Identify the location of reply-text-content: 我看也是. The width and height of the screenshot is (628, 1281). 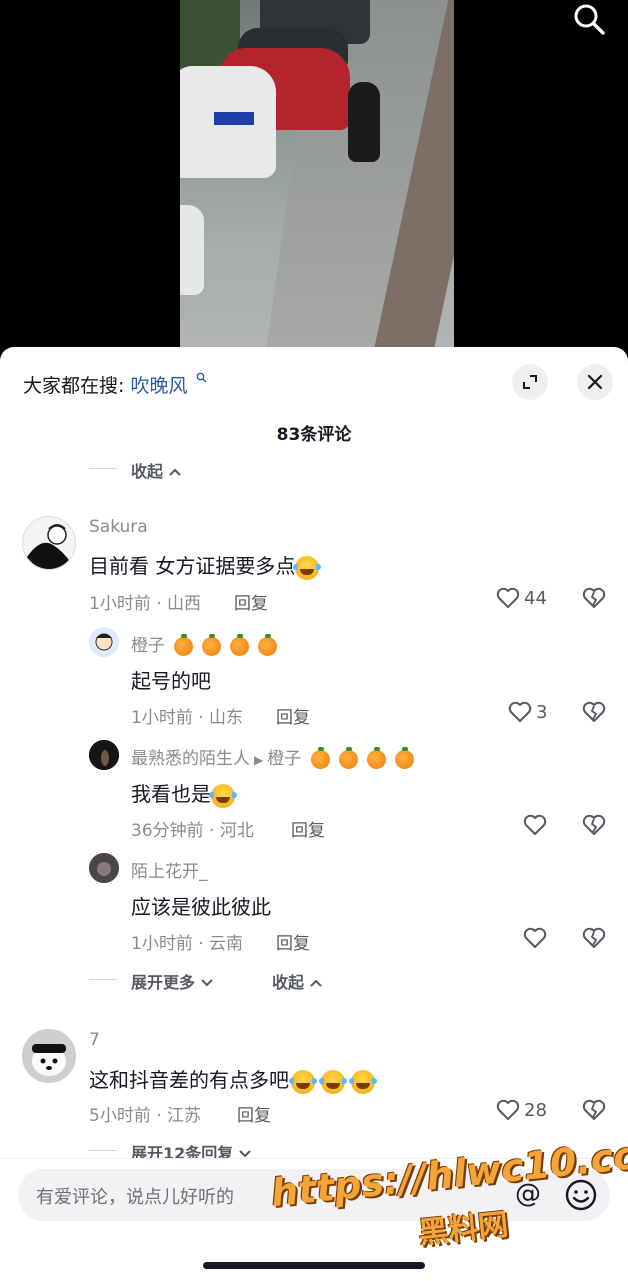
(171, 794).